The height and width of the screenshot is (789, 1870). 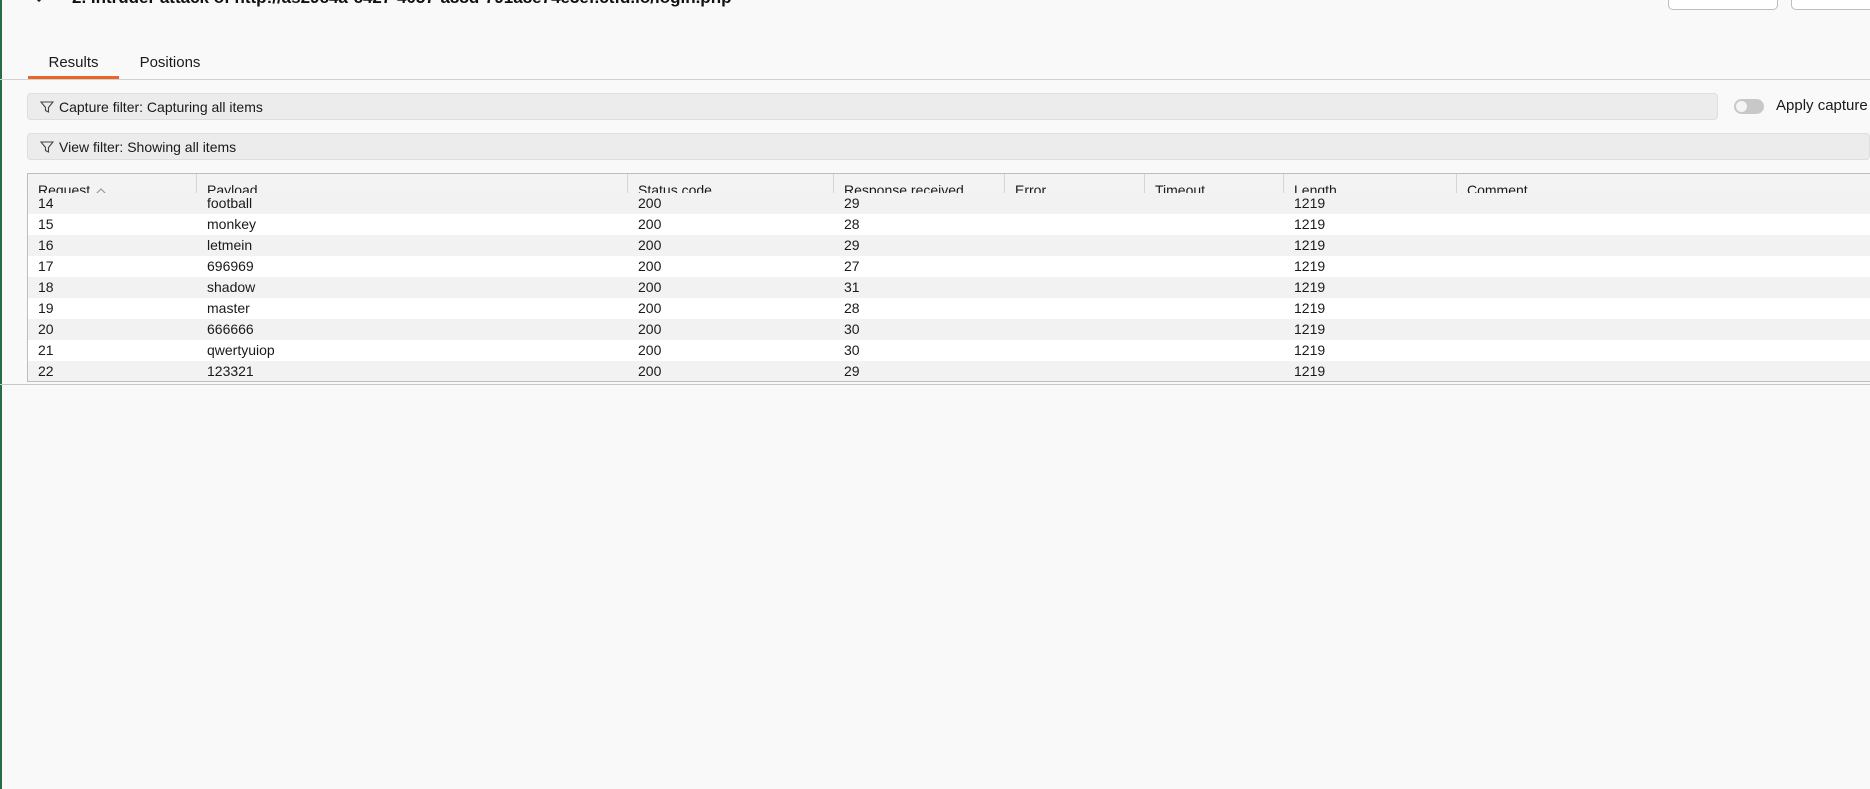 What do you see at coordinates (949, 371) in the screenshot?
I see `table-row: 22 123321 200 29 1219` at bounding box center [949, 371].